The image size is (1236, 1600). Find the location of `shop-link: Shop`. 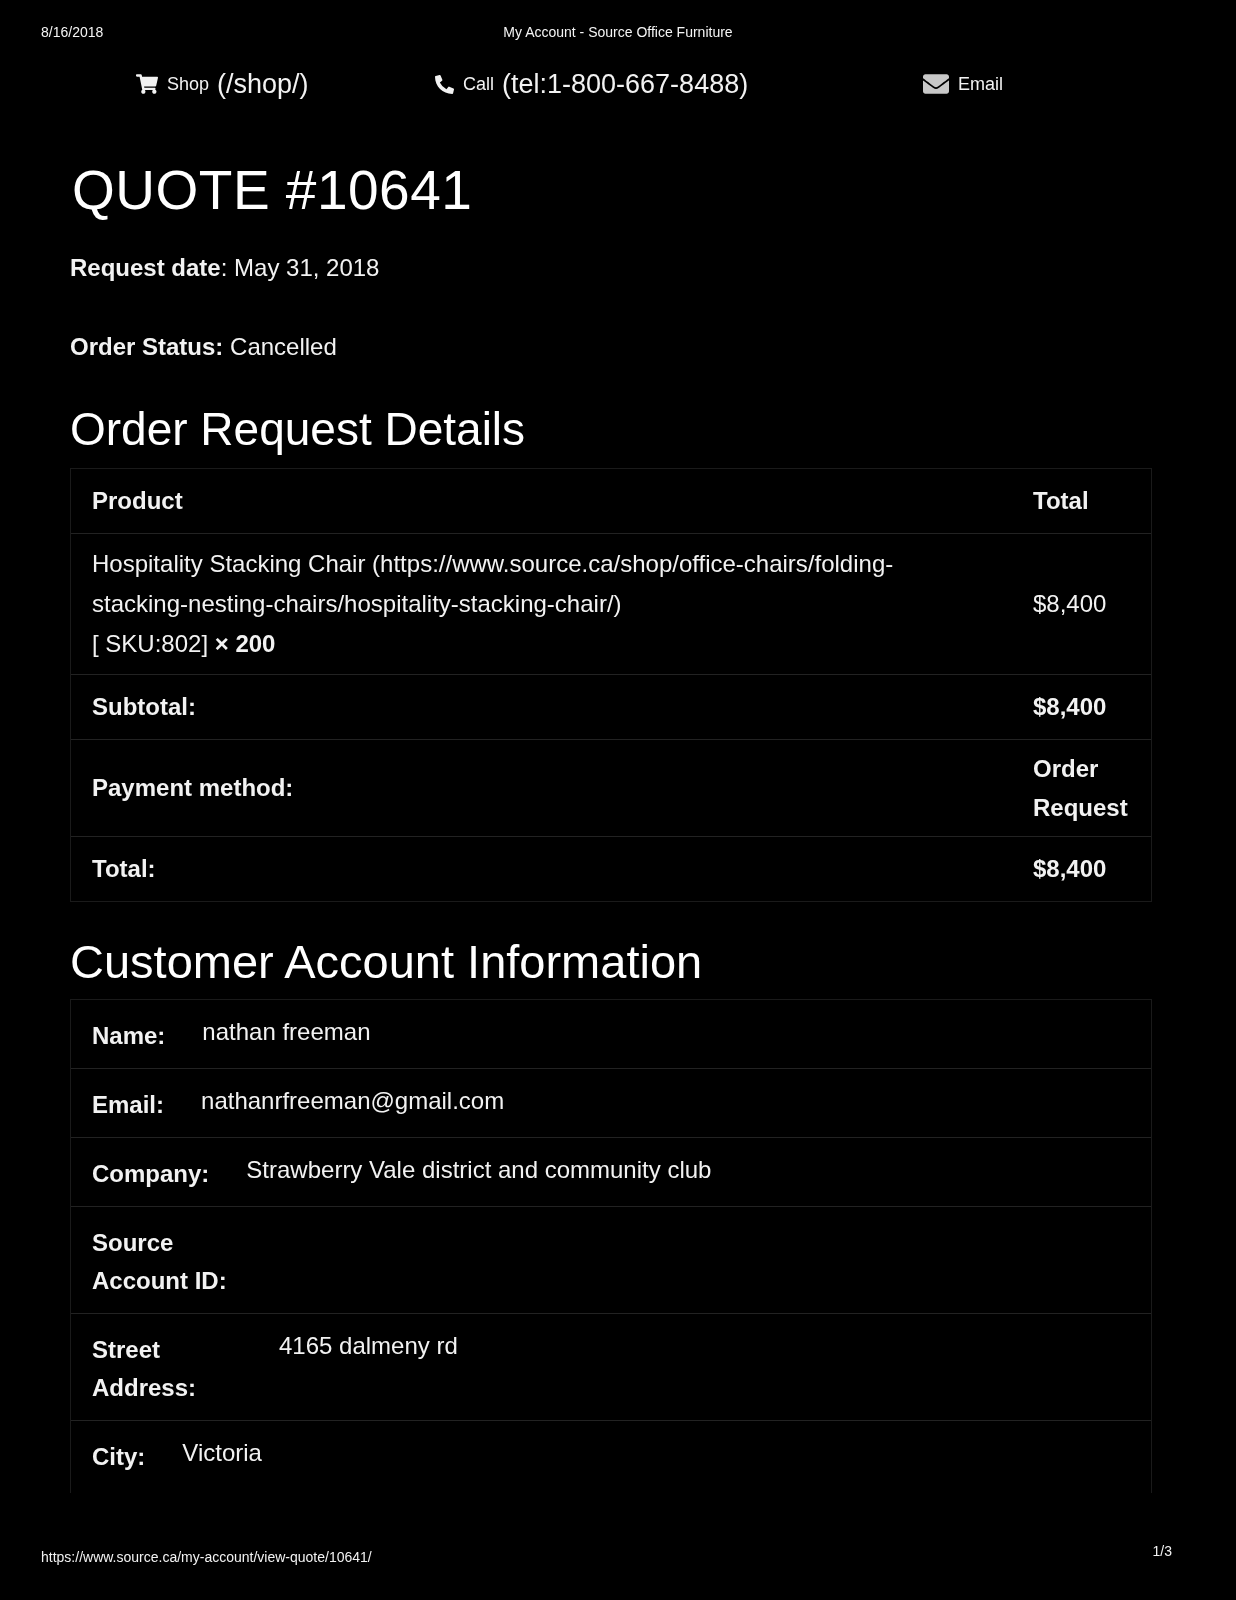

shop-link: Shop is located at coordinates (173, 84).